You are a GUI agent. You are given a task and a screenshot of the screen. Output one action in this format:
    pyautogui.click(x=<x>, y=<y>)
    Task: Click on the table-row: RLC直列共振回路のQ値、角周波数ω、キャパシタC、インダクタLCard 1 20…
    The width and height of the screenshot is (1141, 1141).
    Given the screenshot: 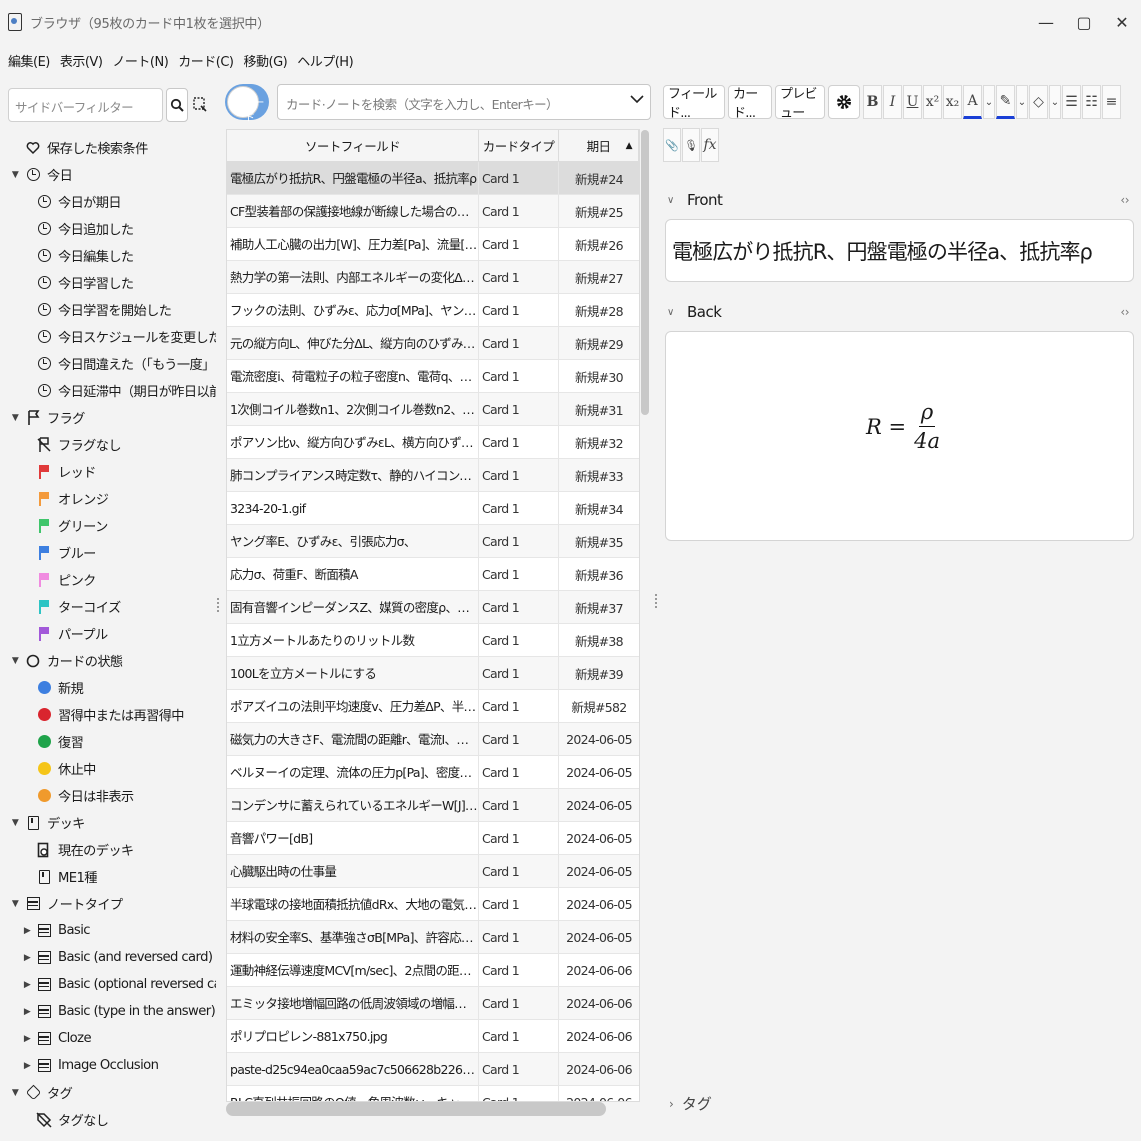 What is the action you would take?
    pyautogui.click(x=433, y=1093)
    